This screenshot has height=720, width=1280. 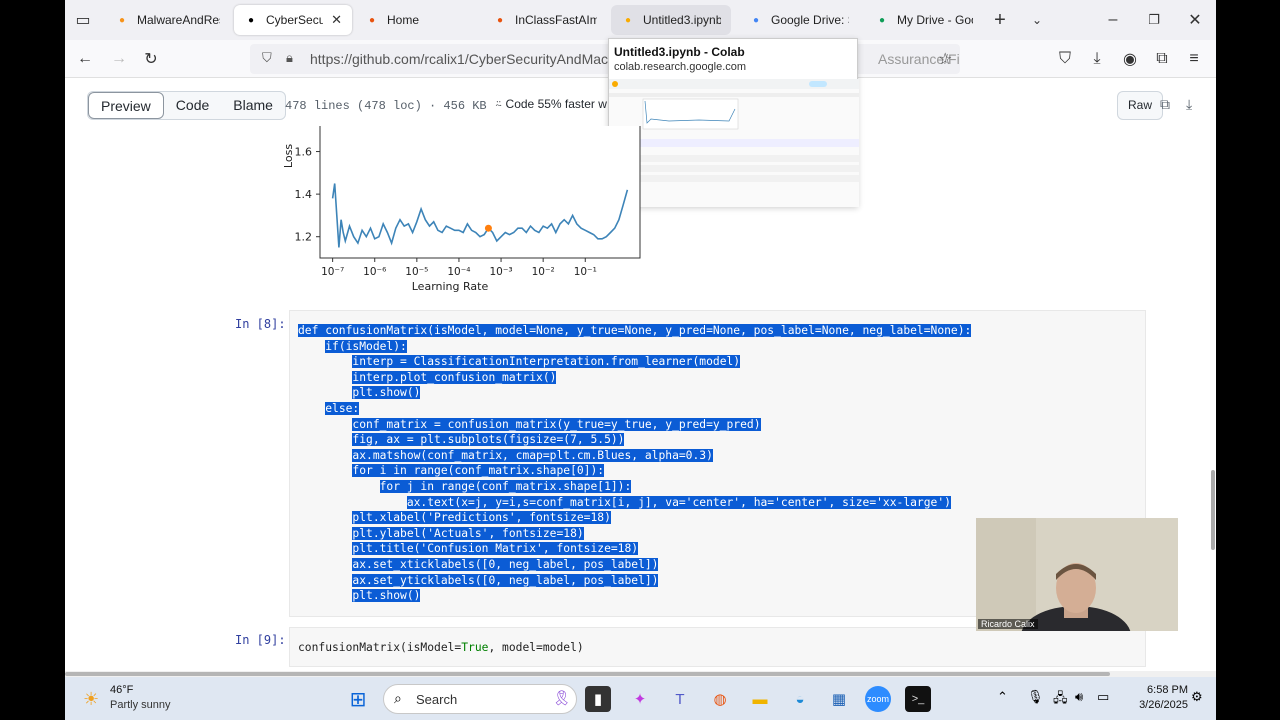 What do you see at coordinates (1197, 697) in the screenshot?
I see `notification-icon: ⚙︎` at bounding box center [1197, 697].